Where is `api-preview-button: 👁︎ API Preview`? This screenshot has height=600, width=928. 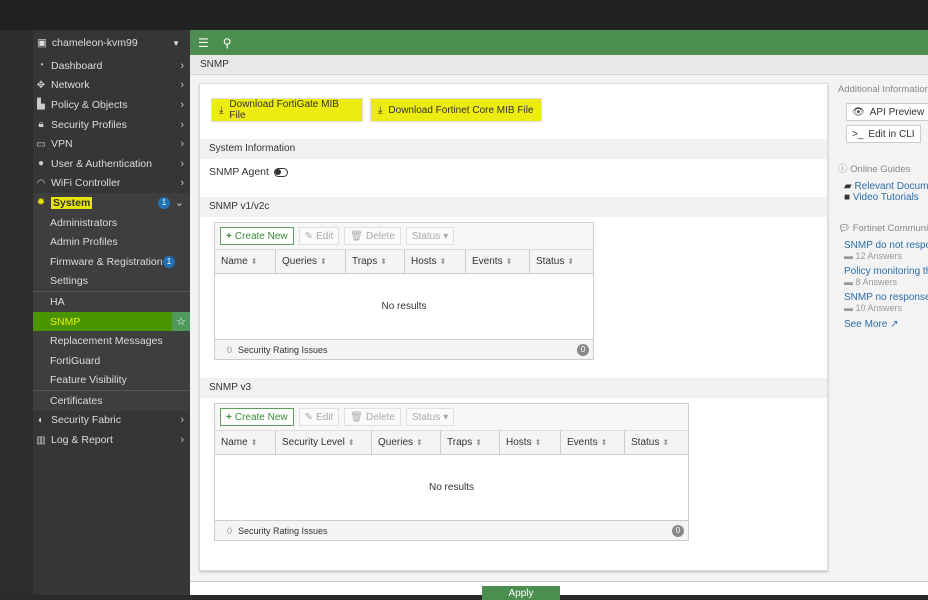 api-preview-button: 👁︎ API Preview is located at coordinates (887, 112).